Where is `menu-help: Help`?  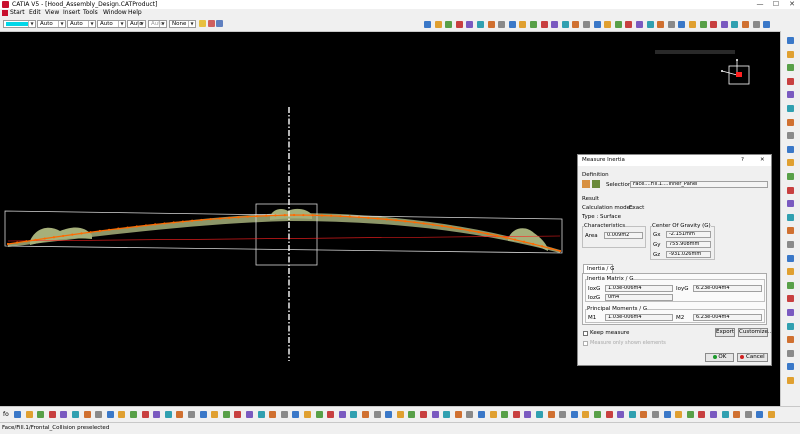
menu-help: Help is located at coordinates (135, 13).